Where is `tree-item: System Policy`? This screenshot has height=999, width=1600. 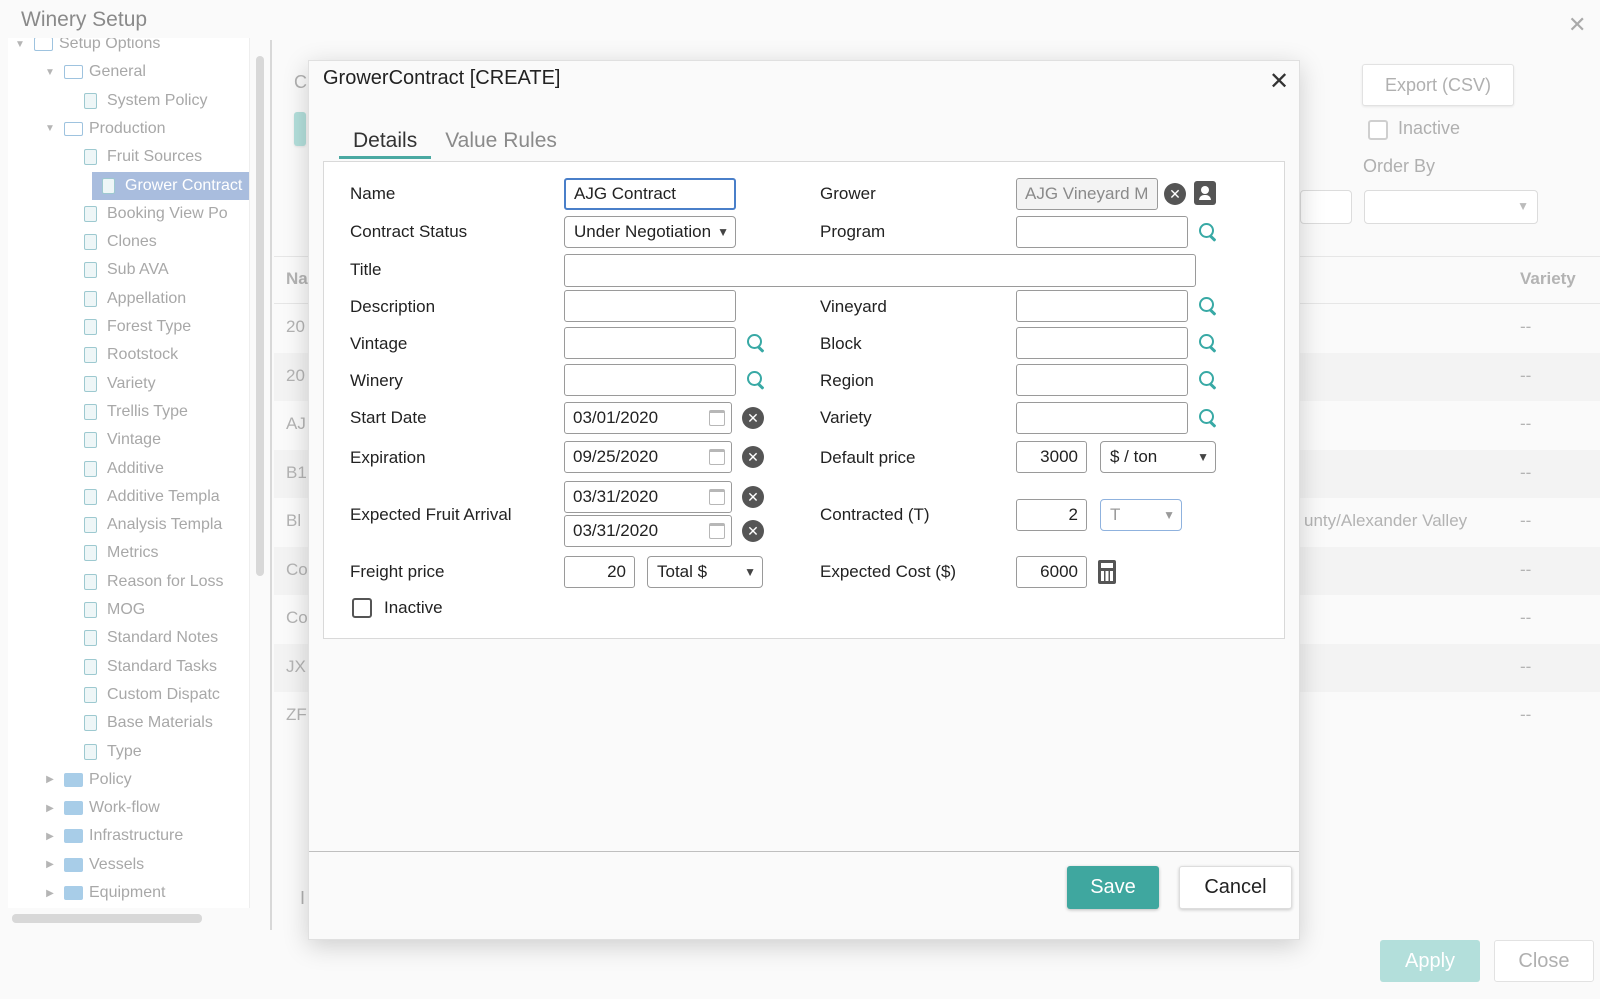
tree-item: System Policy is located at coordinates (140, 101).